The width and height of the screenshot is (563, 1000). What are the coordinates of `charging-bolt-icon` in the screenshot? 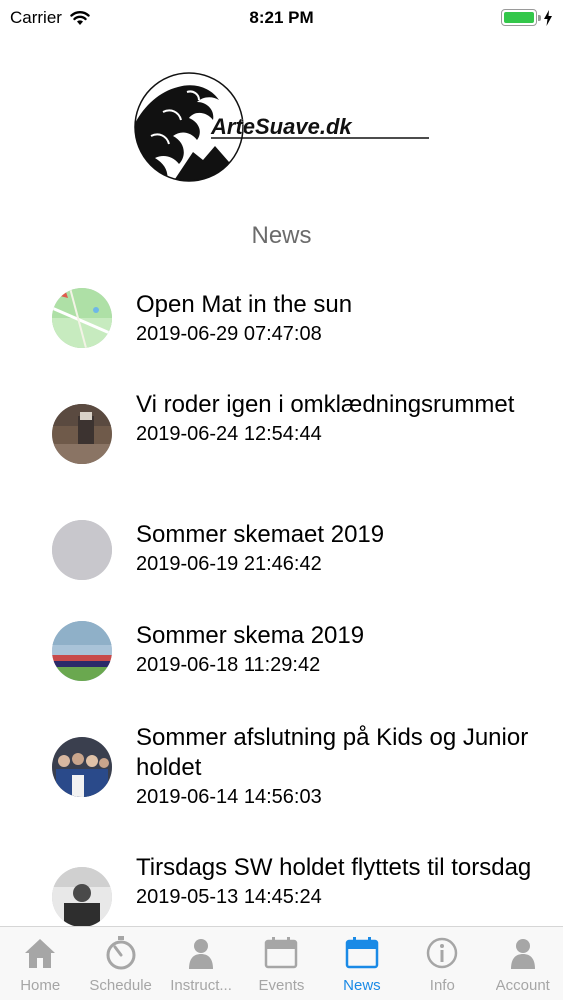 It's located at (548, 17).